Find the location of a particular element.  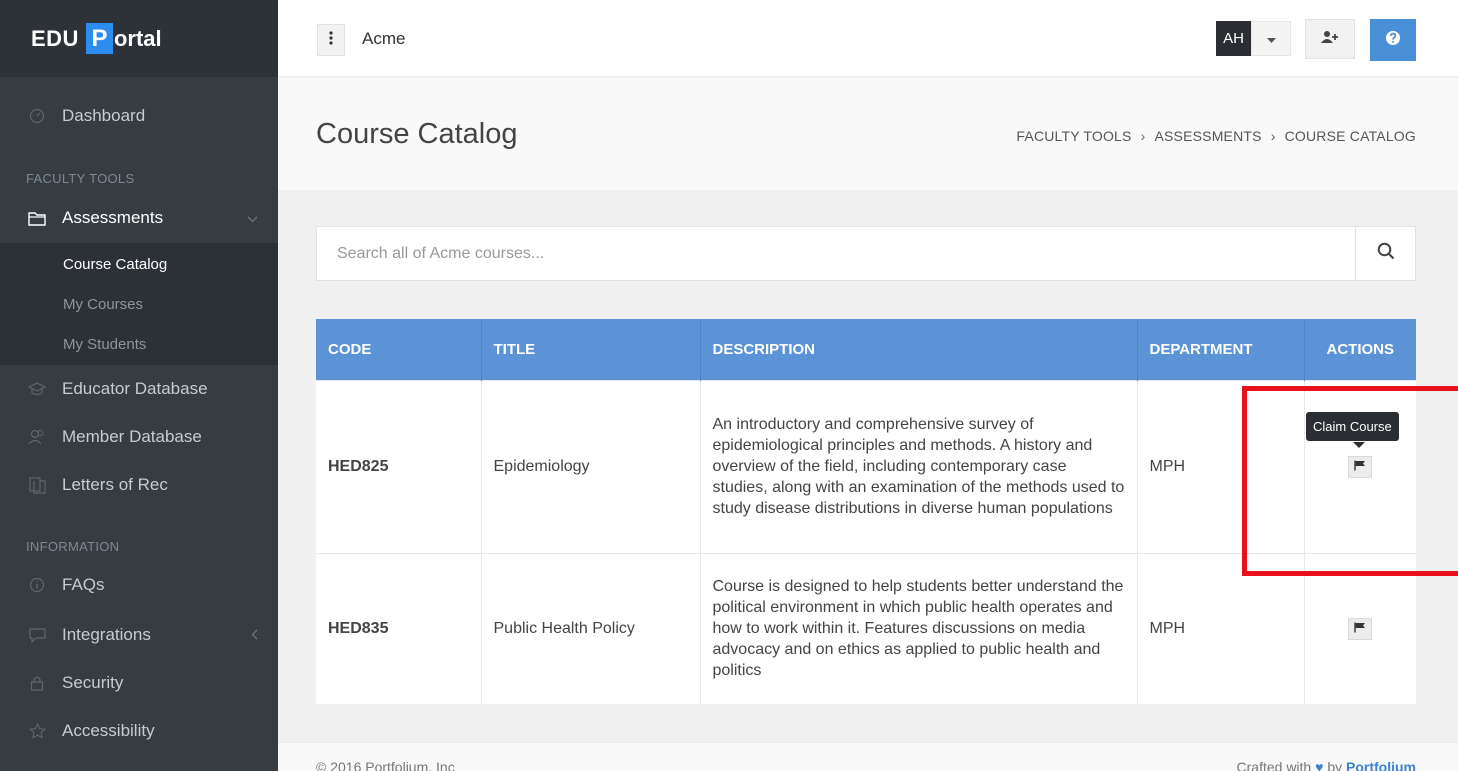

user-menu-dropdown is located at coordinates (1271, 38).